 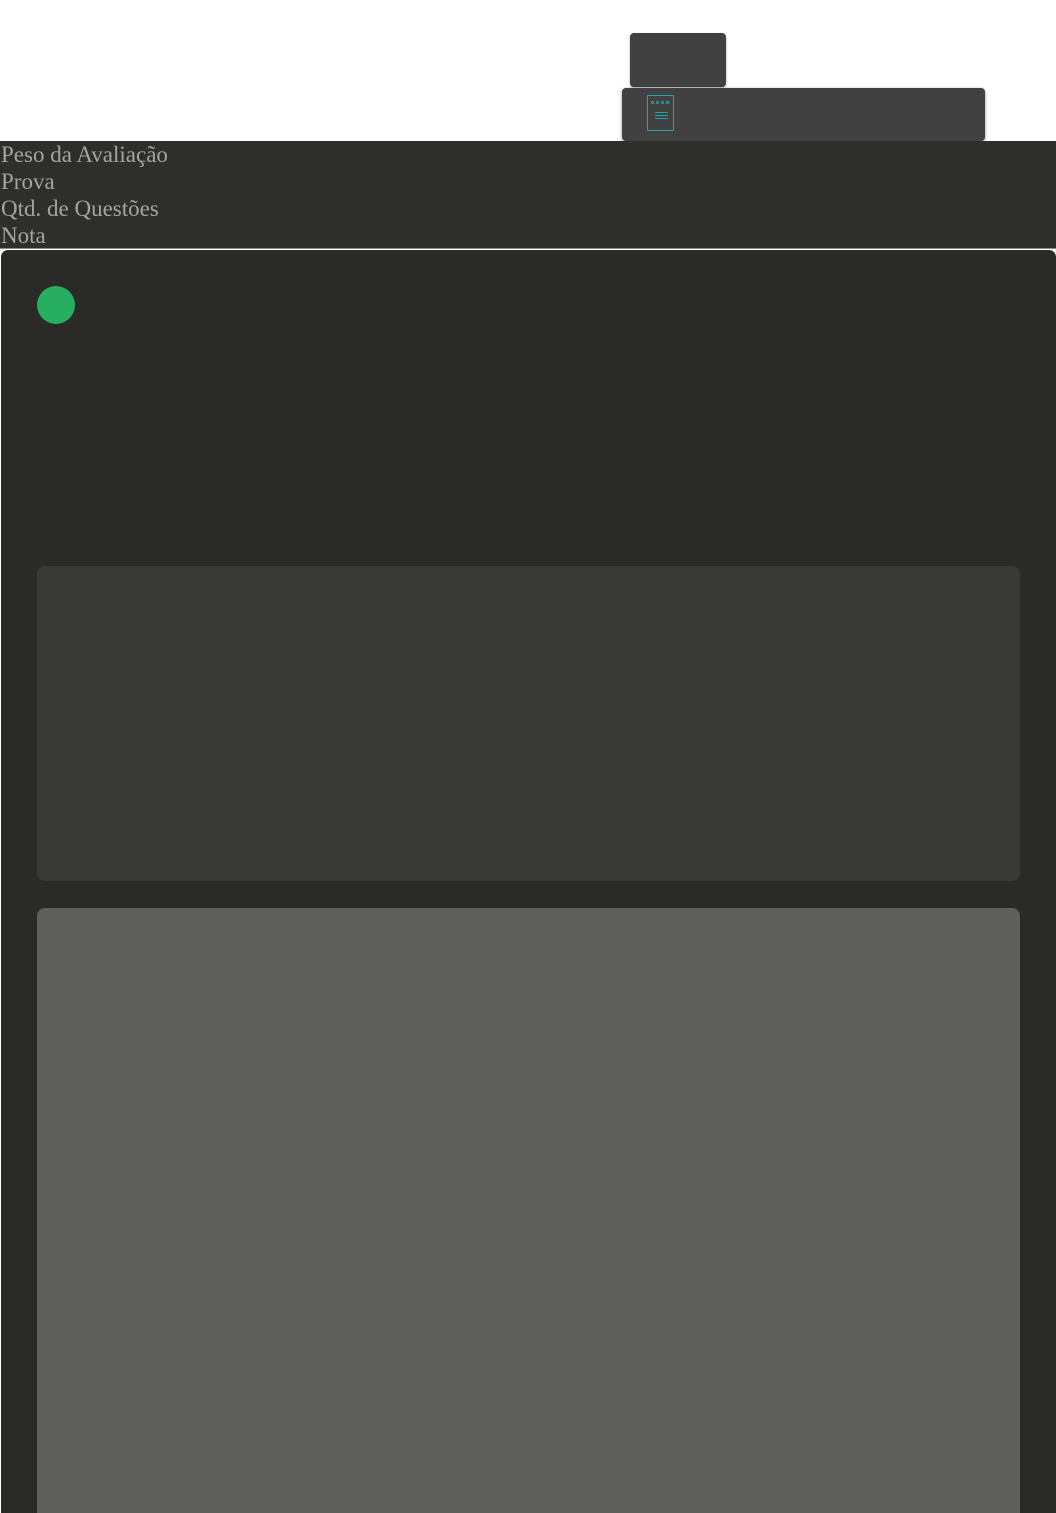 What do you see at coordinates (678, 60) in the screenshot?
I see `floating-tab-button` at bounding box center [678, 60].